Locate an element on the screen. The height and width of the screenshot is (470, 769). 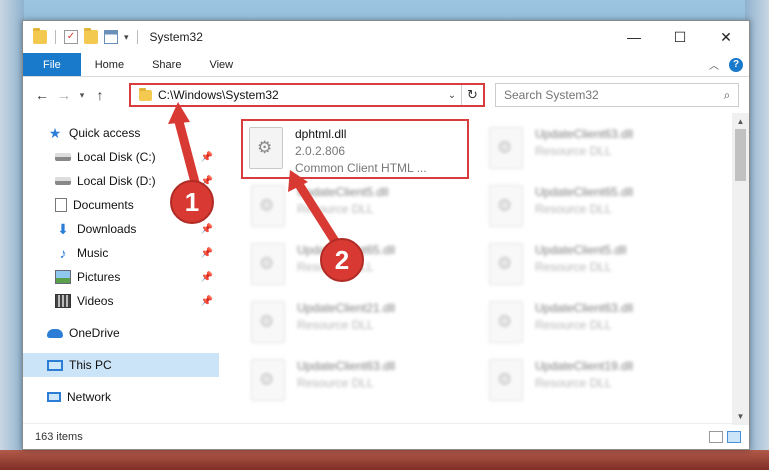
nav-this-pc: This PC is located at coordinates (121, 365).